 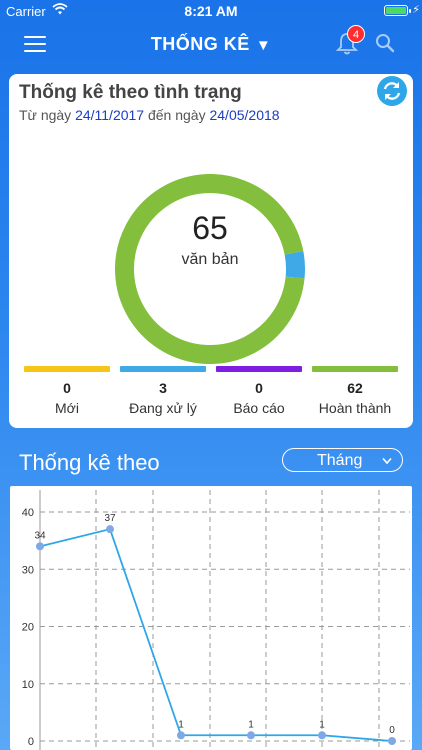 What do you see at coordinates (110, 115) in the screenshot?
I see `date-from: 24/11/2017` at bounding box center [110, 115].